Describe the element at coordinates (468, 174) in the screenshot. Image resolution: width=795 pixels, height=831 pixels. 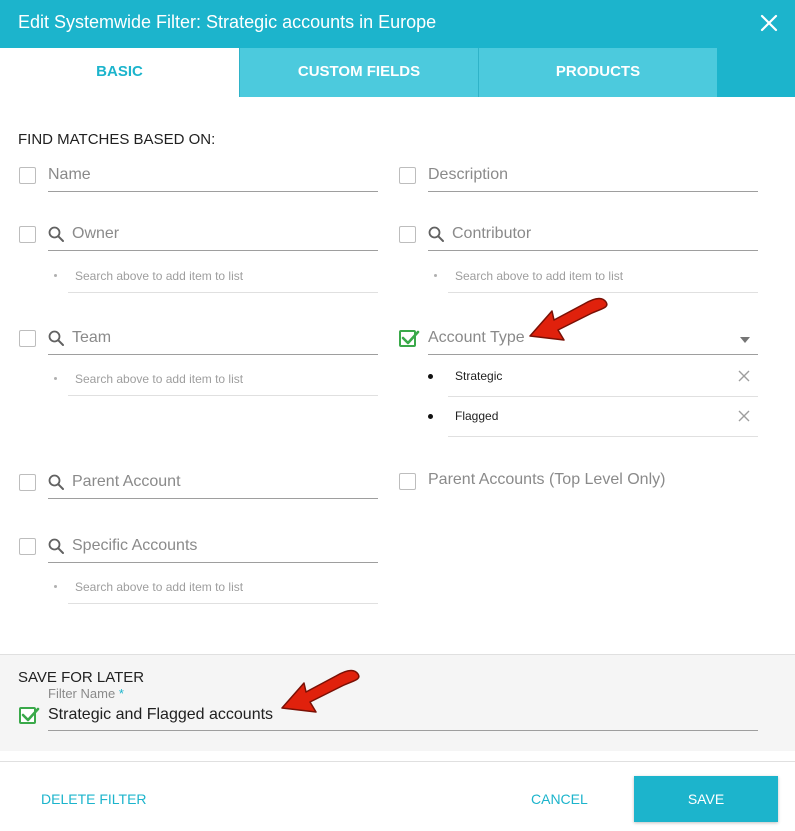
I see `description-field-label: Description` at that location.